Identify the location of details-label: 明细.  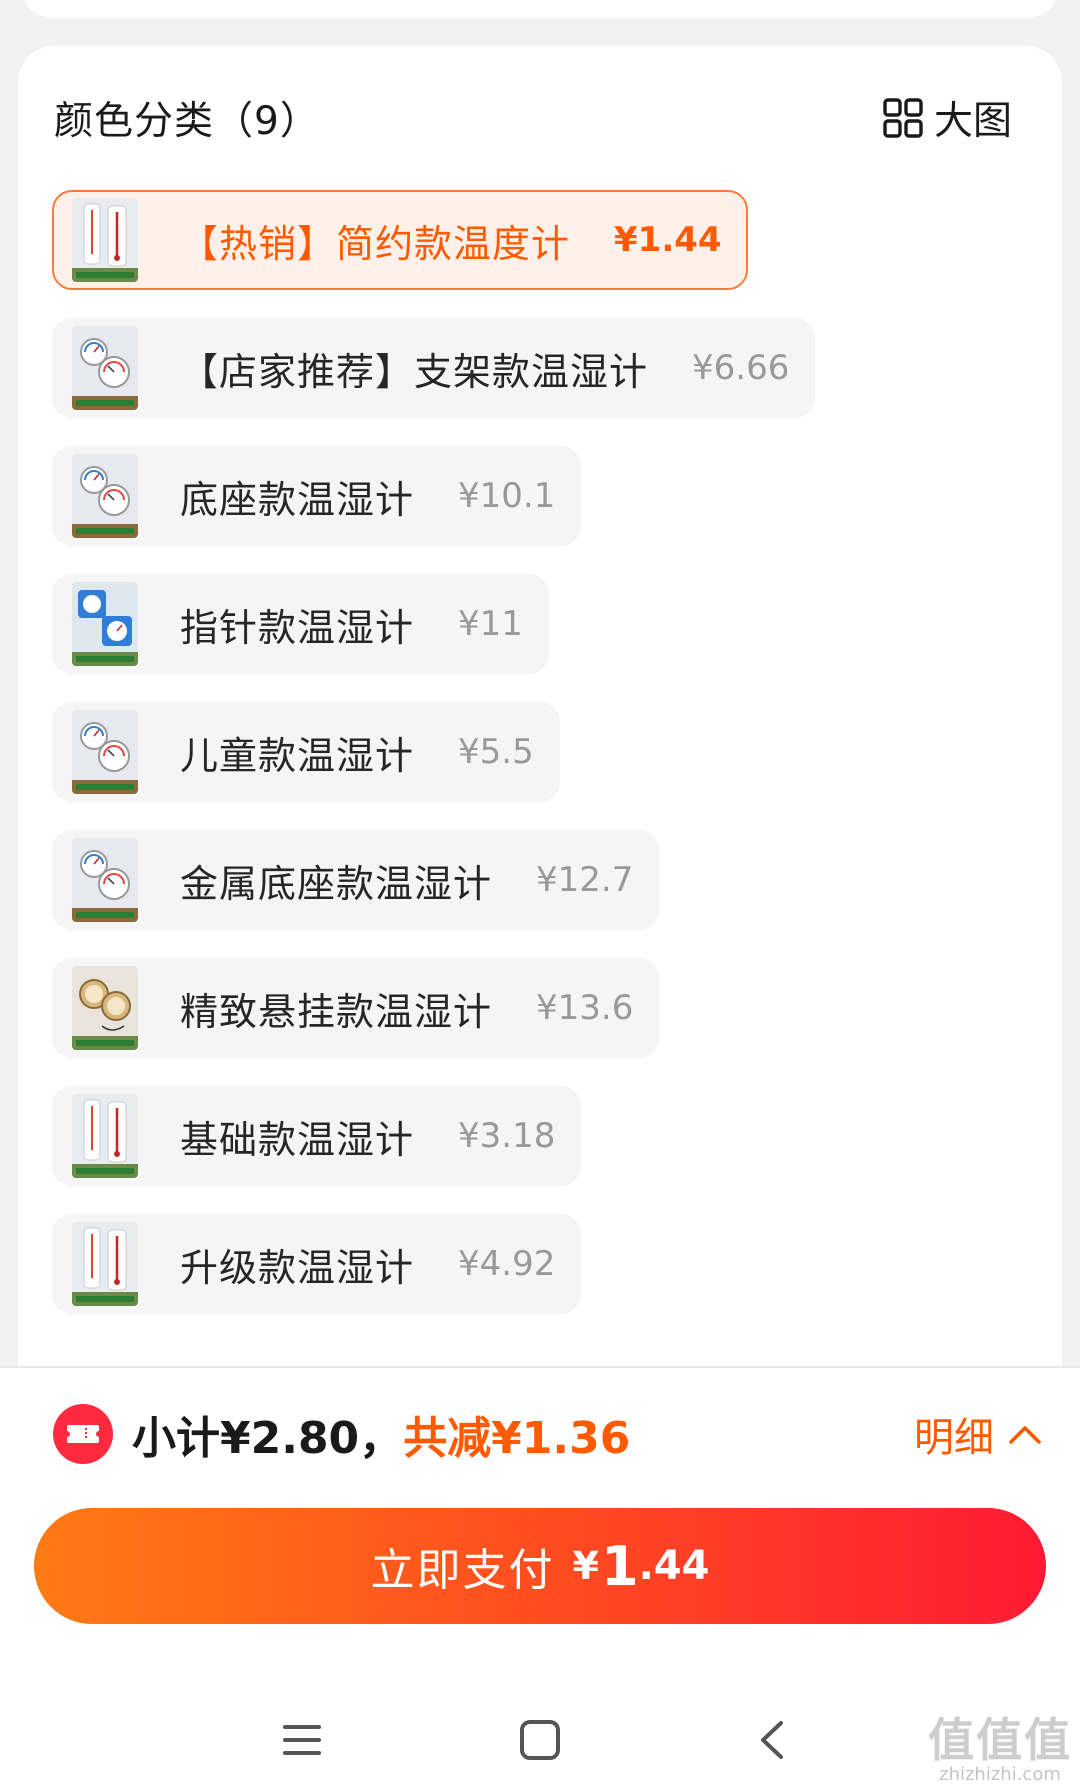
(954, 1438).